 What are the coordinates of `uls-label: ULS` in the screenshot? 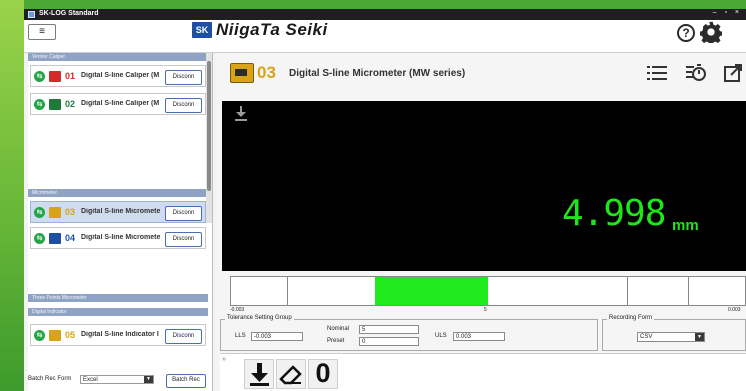 It's located at (441, 336).